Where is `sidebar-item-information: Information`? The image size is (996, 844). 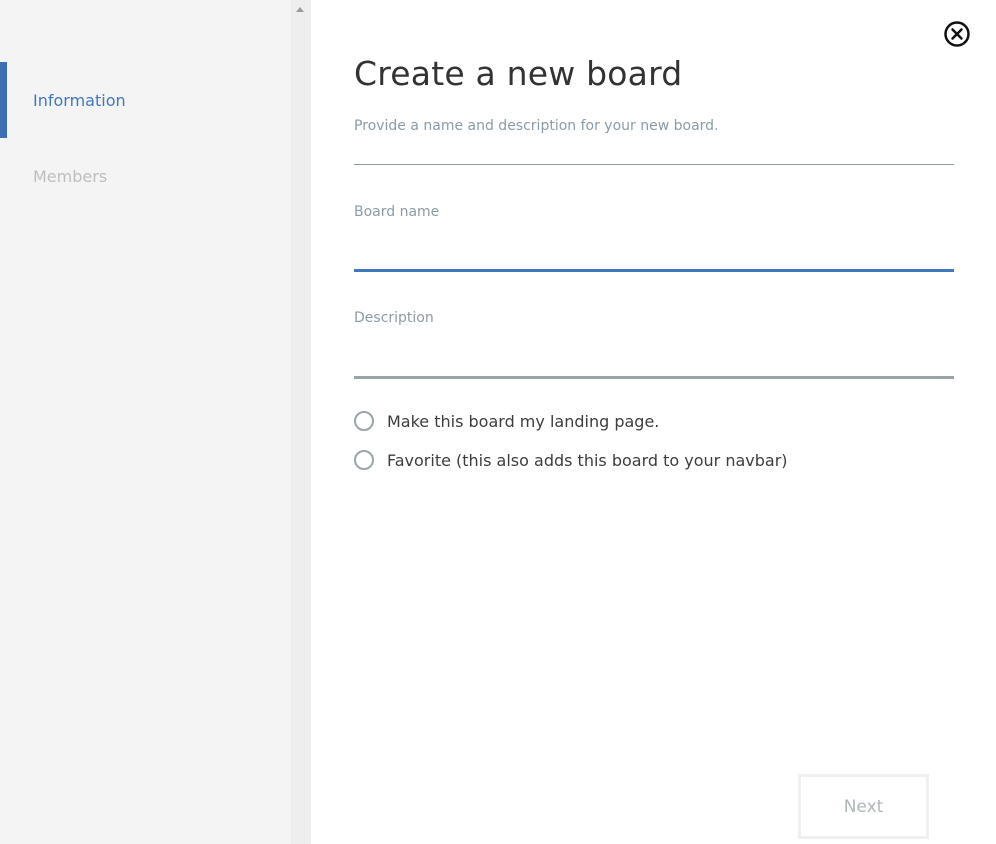 sidebar-item-information: Information is located at coordinates (145, 100).